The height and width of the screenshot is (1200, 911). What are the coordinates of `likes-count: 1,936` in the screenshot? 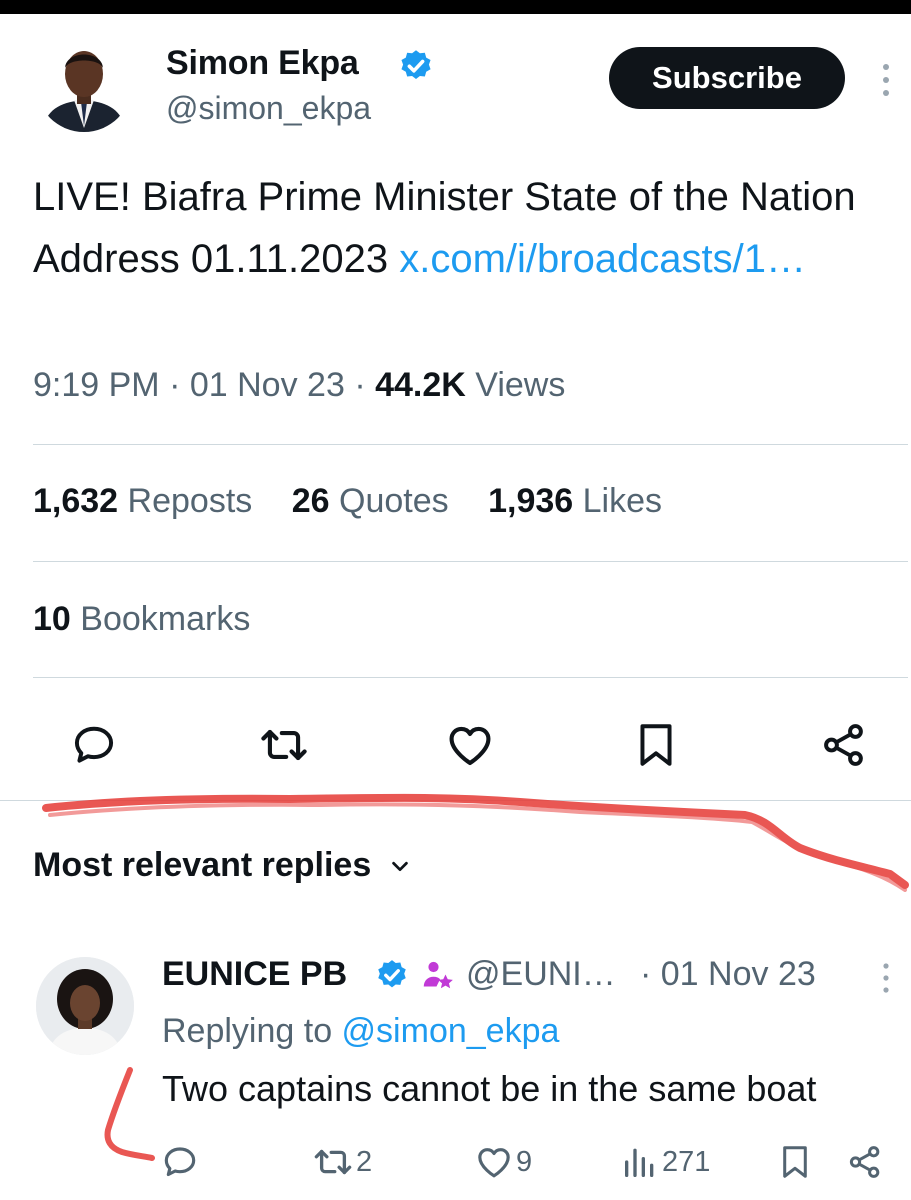 It's located at (531, 501).